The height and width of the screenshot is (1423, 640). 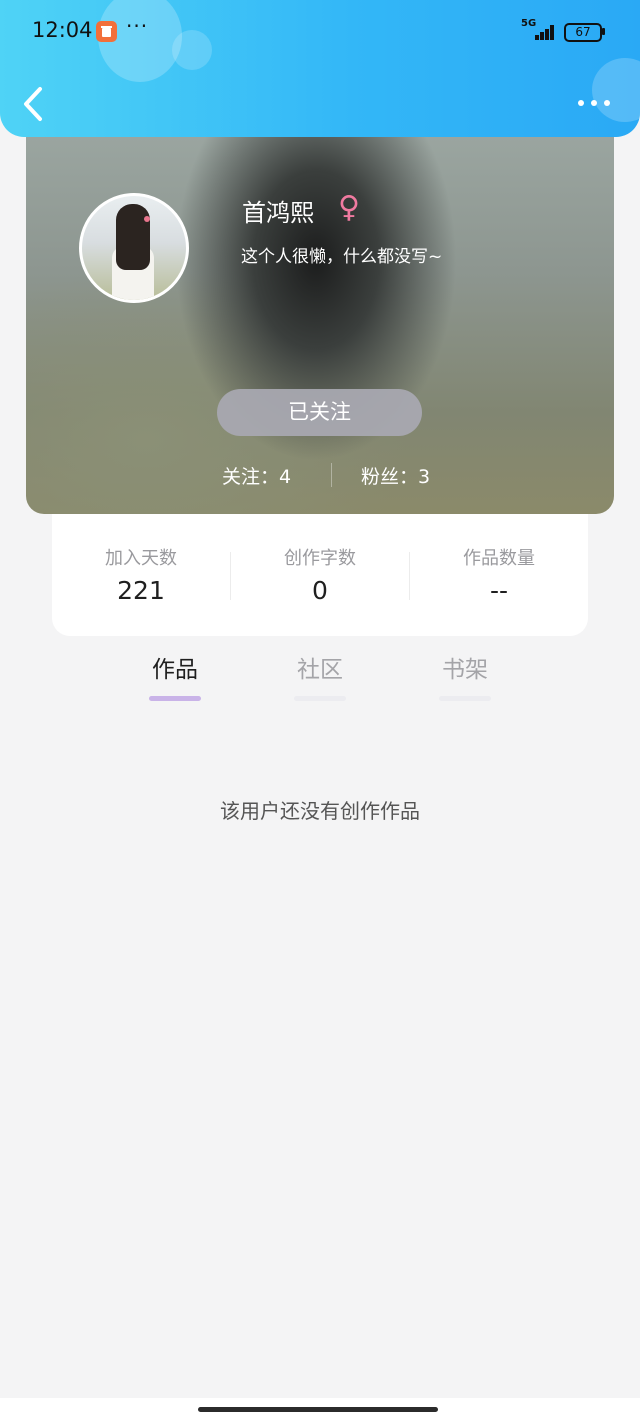 I want to click on battery-icon: 67, so click(x=583, y=32).